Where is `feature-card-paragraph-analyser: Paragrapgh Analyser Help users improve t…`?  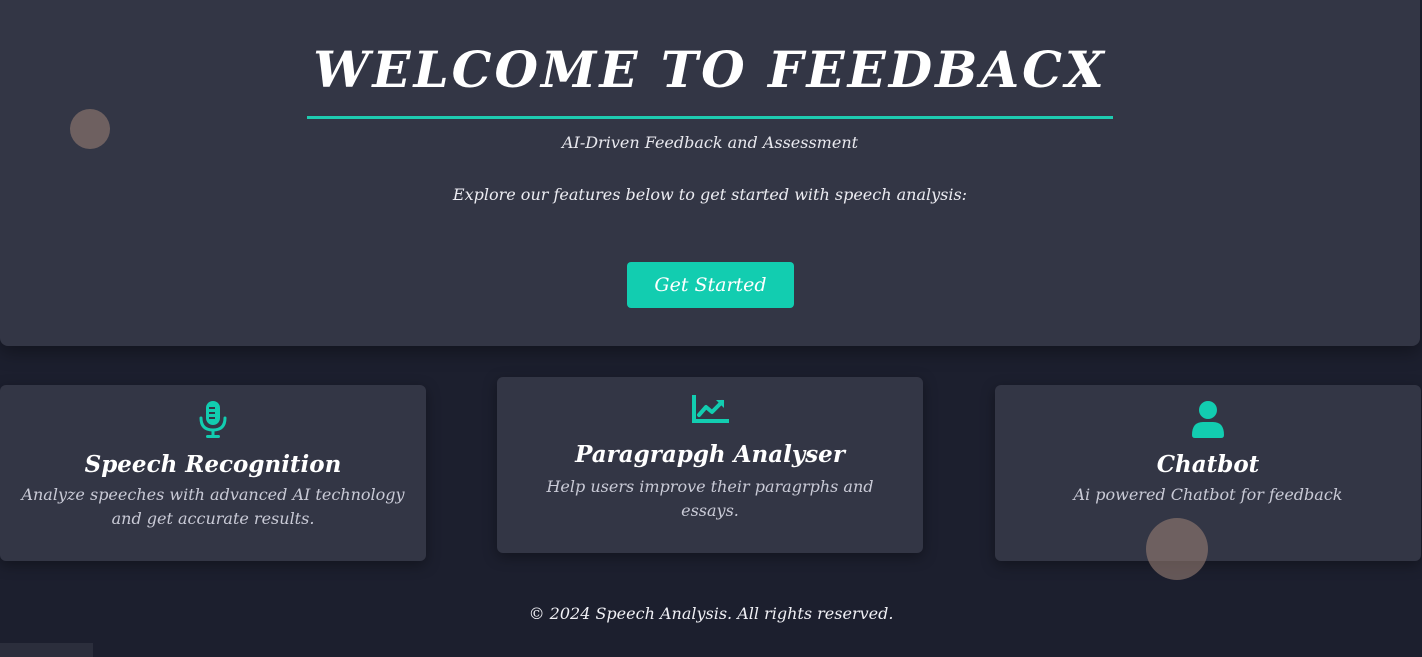
feature-card-paragraph-analyser: Paragrapgh Analyser Help users improve t… is located at coordinates (710, 465).